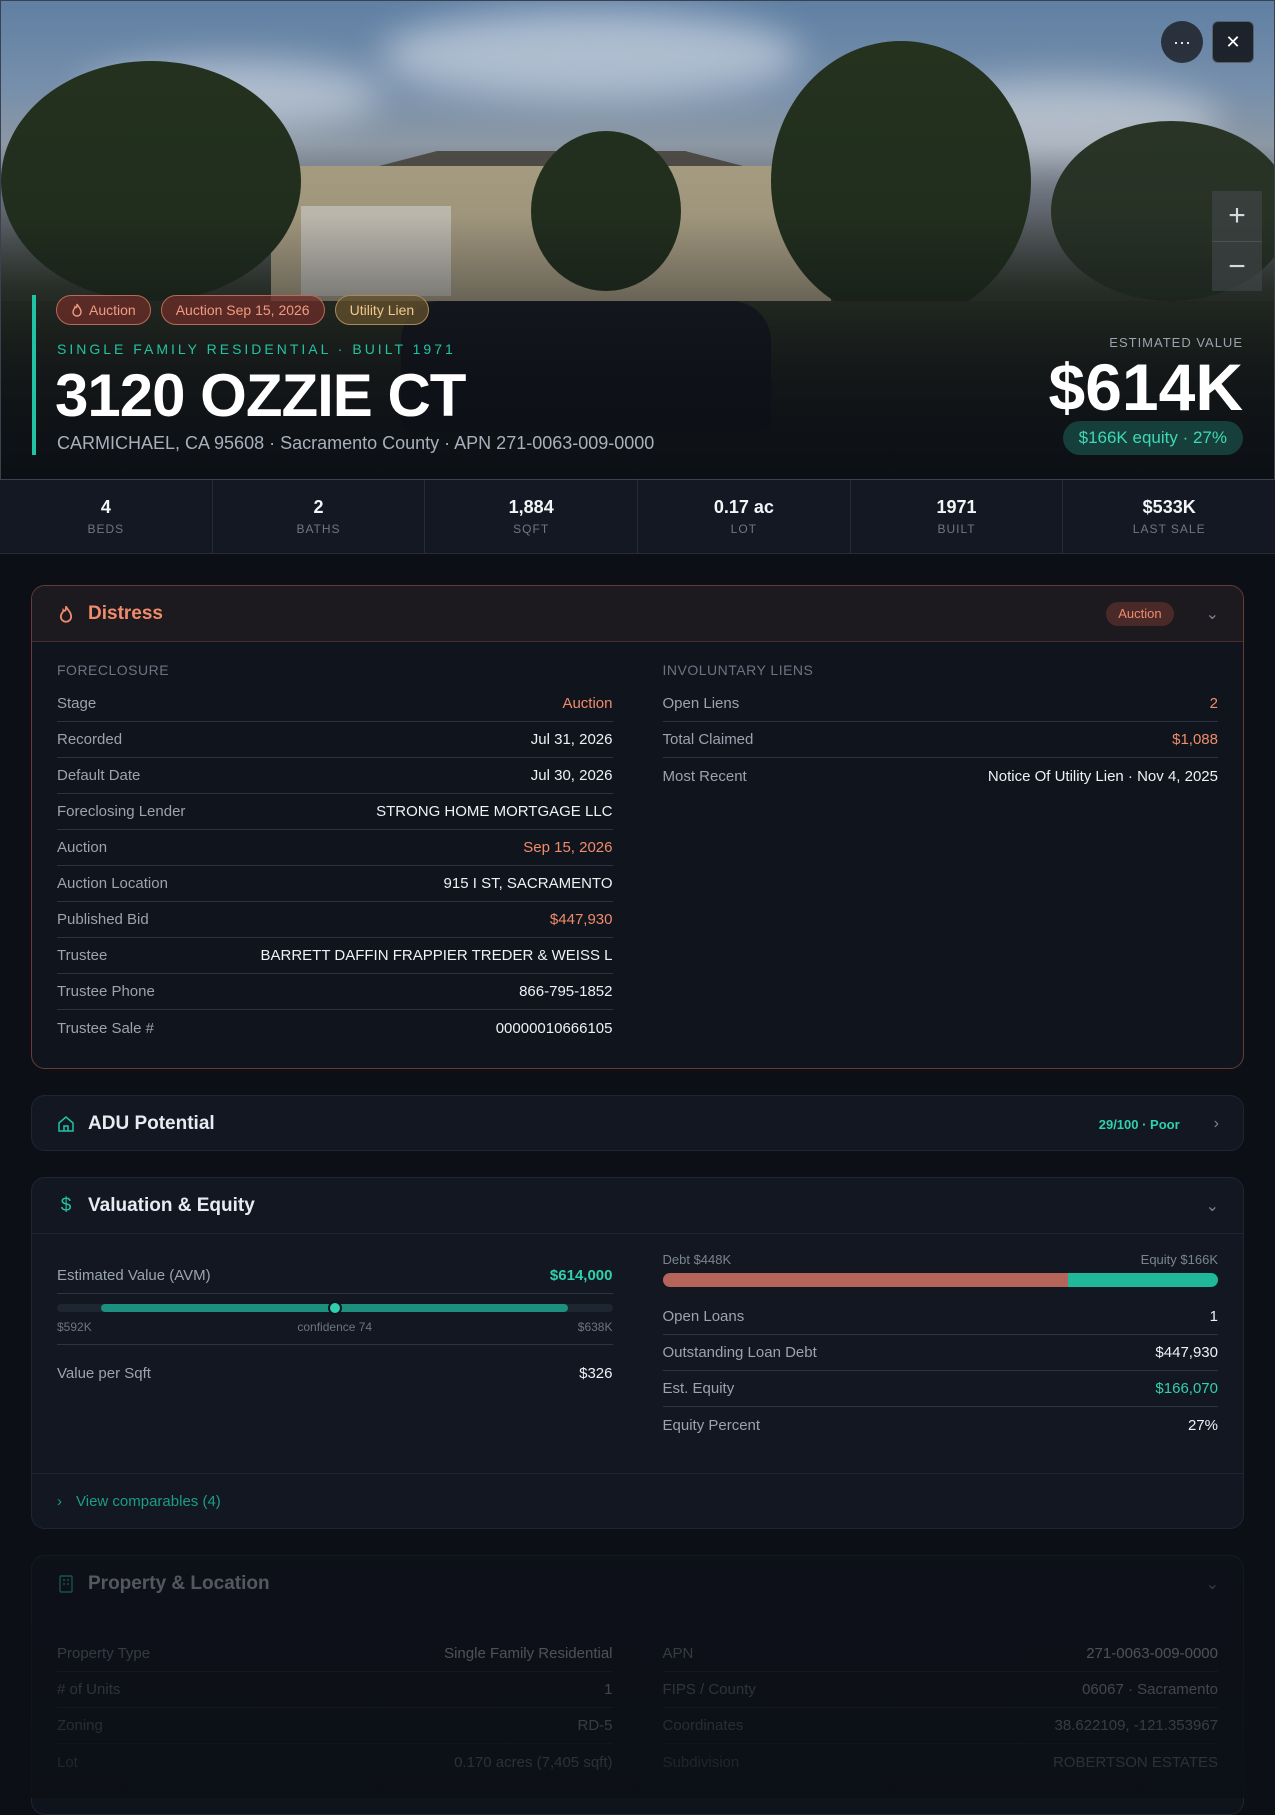  Describe the element at coordinates (1169, 507) in the screenshot. I see `stat-value: $533K` at that location.